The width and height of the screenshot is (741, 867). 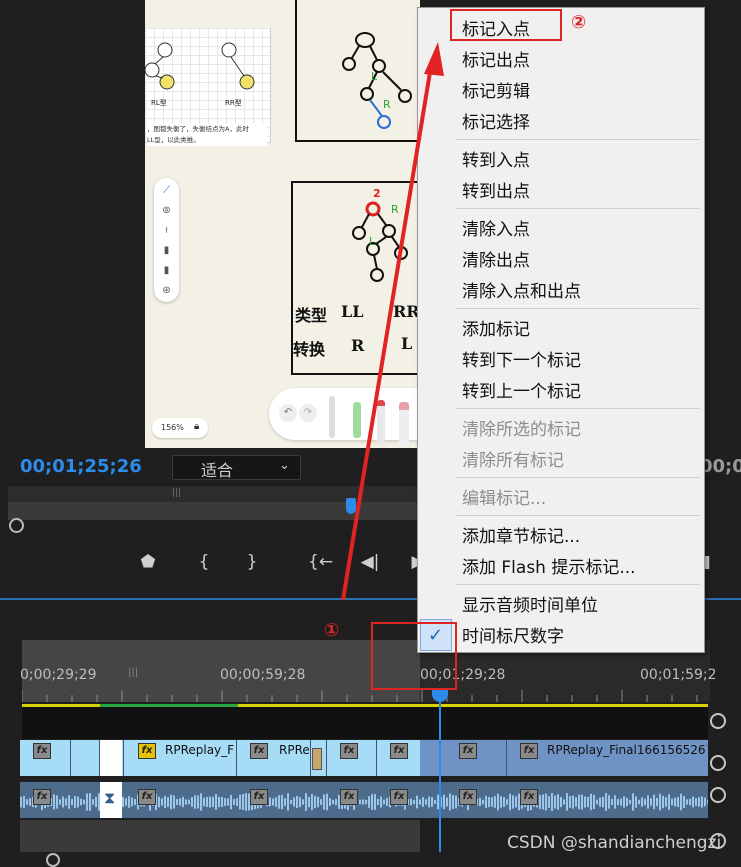 I want to click on annotation-box-ruler, so click(x=414, y=656).